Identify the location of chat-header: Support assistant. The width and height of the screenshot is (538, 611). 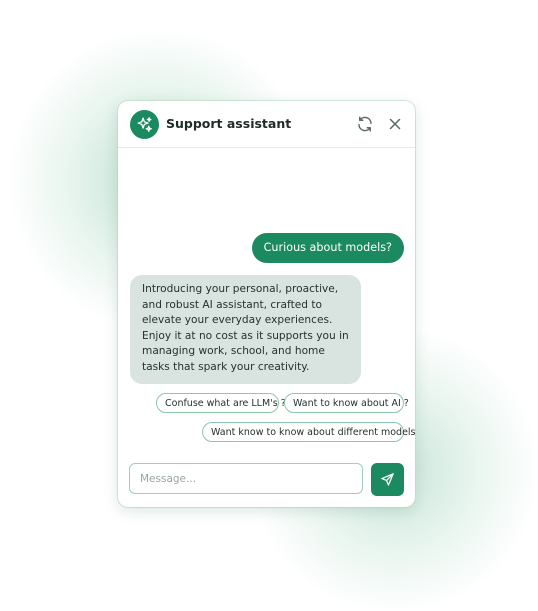
(266, 124).